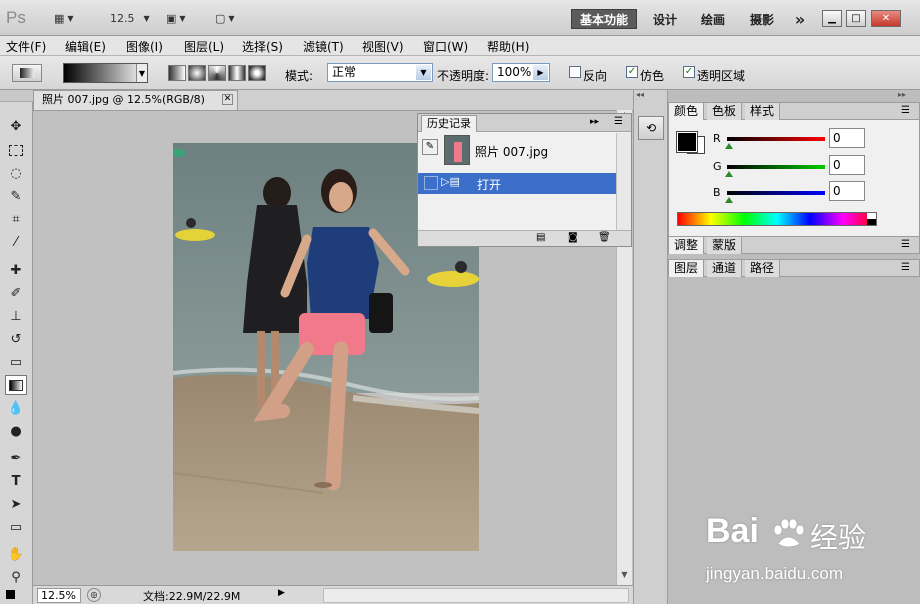 Image resolution: width=920 pixels, height=604 pixels. I want to click on color-spectrum-bar, so click(777, 219).